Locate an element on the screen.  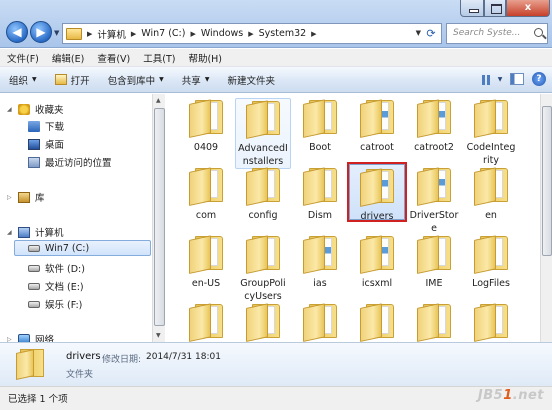
back-button: ◀ is located at coordinates (17, 32).